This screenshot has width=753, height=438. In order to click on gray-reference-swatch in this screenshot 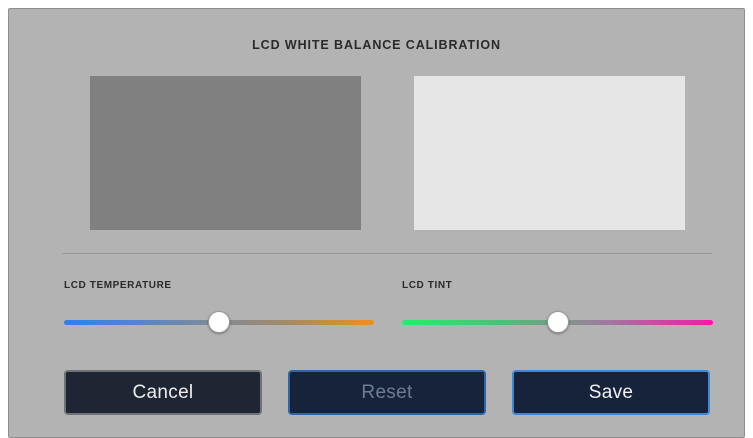, I will do `click(225, 153)`.